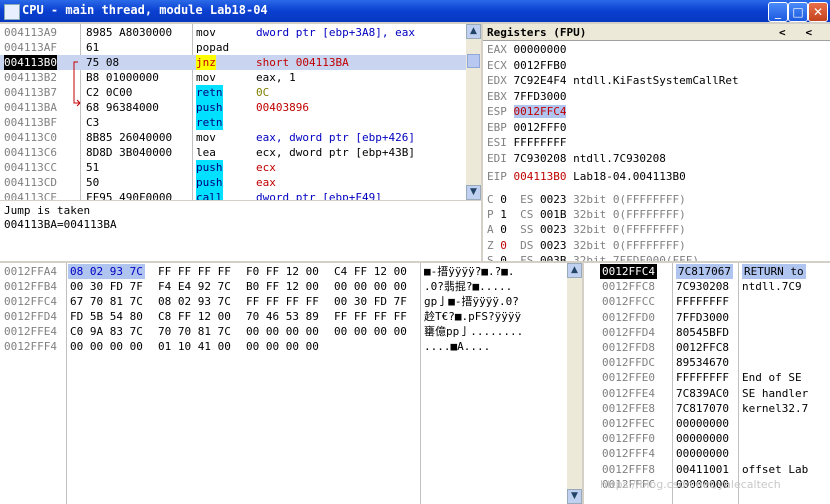  I want to click on register-value: 0012FFC4, so click(540, 111).